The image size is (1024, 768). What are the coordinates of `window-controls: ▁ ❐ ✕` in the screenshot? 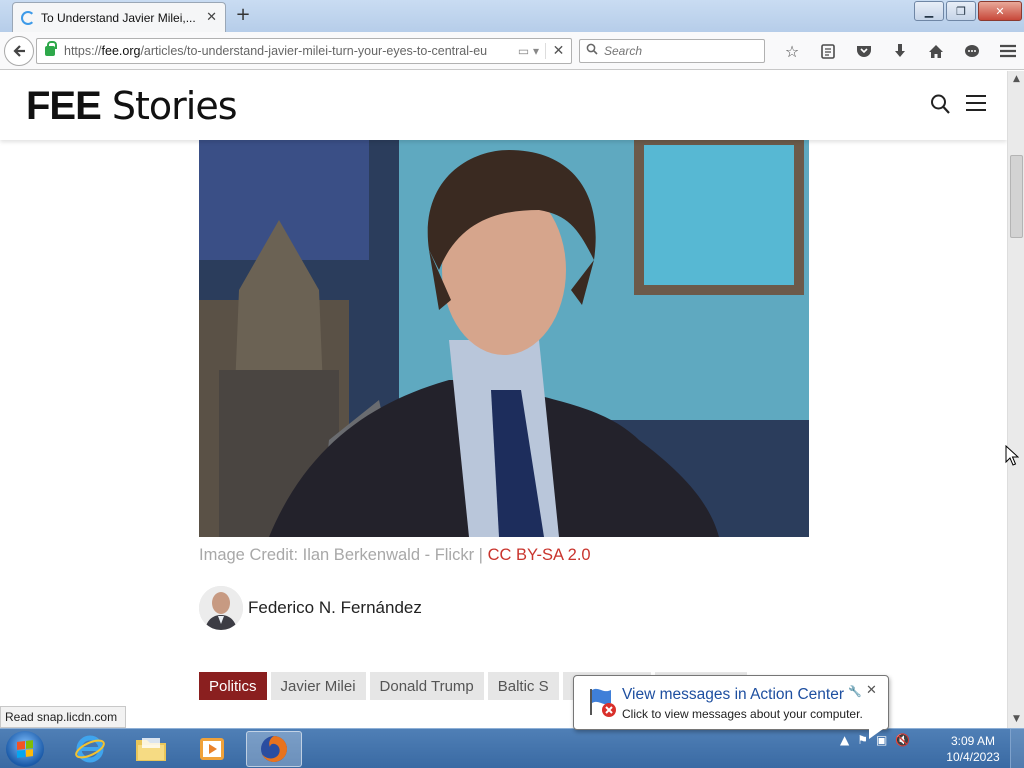 It's located at (967, 11).